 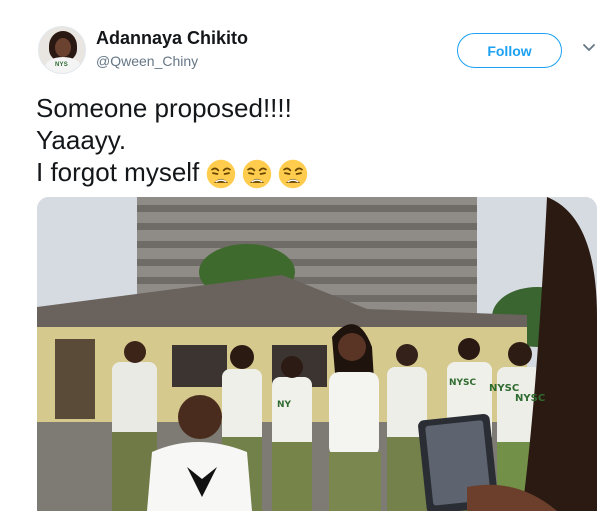 I want to click on follow-button: Follow, so click(x=509, y=50).